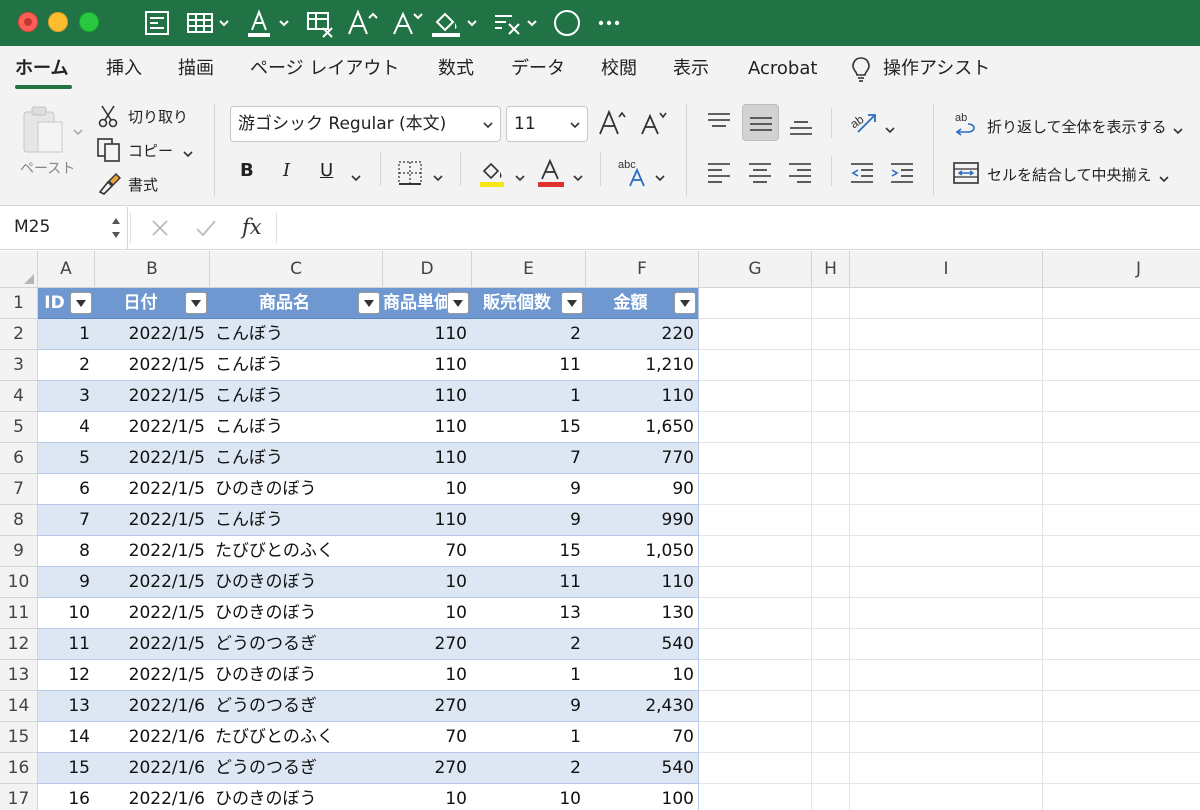 This screenshot has height=810, width=1200. I want to click on table-cell: 6, so click(66, 489).